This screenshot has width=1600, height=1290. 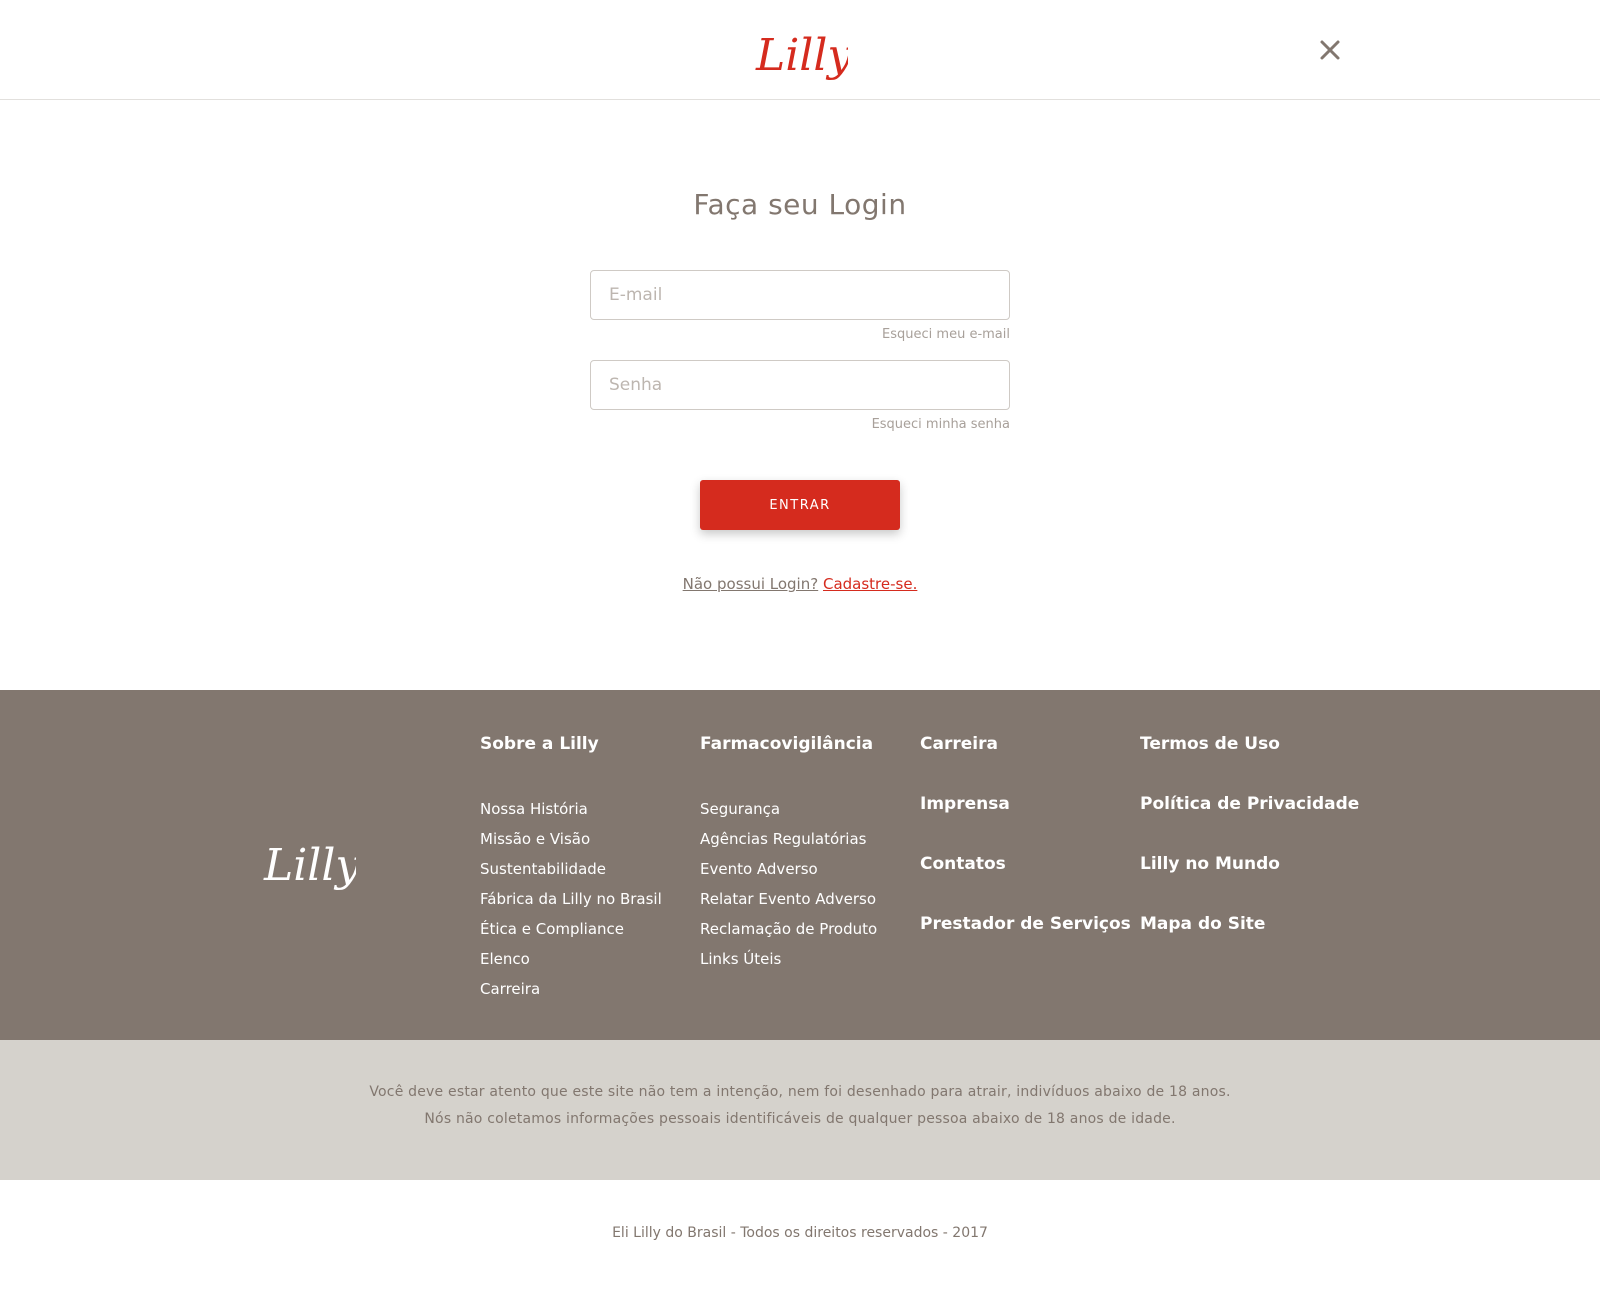 What do you see at coordinates (750, 584) in the screenshot?
I see `signup-question: Não possui Login?` at bounding box center [750, 584].